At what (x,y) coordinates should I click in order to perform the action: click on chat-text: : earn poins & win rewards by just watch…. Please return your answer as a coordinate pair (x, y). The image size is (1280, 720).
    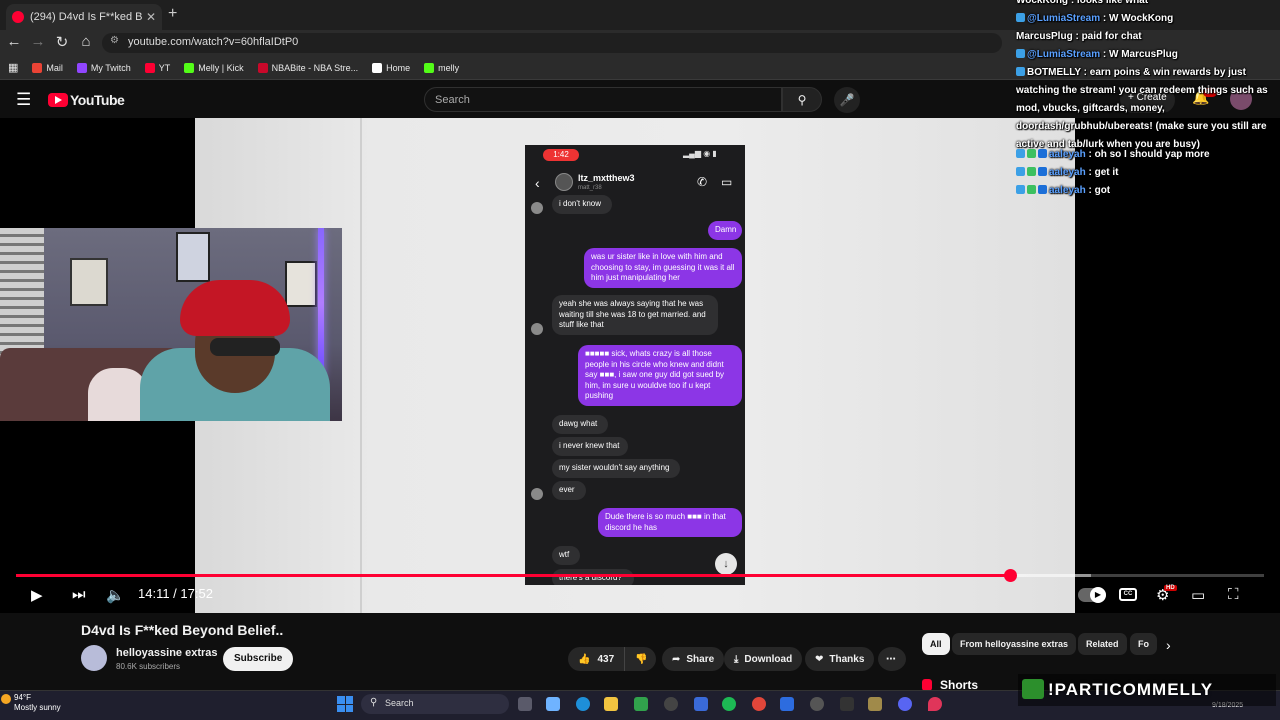
    Looking at the image, I should click on (1142, 108).